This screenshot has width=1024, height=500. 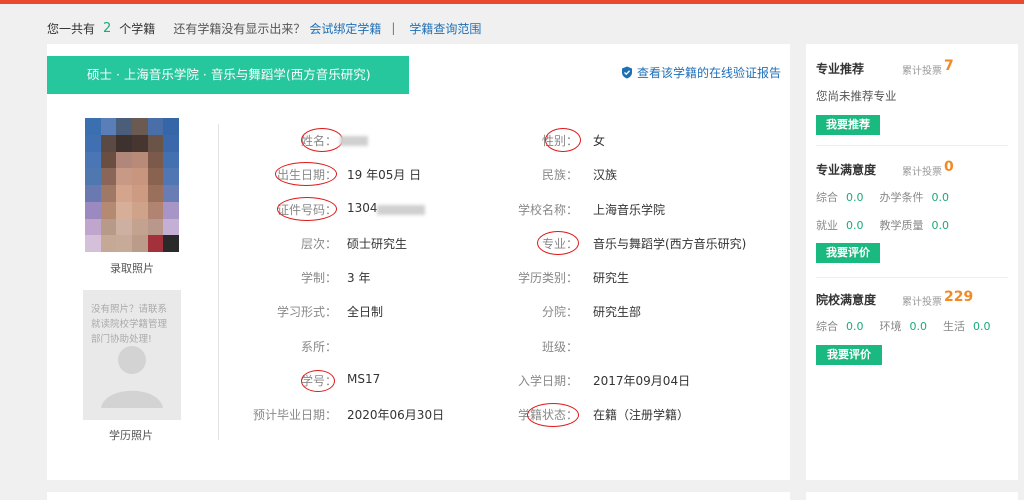 What do you see at coordinates (359, 278) in the screenshot?
I see `field-value: 3 年` at bounding box center [359, 278].